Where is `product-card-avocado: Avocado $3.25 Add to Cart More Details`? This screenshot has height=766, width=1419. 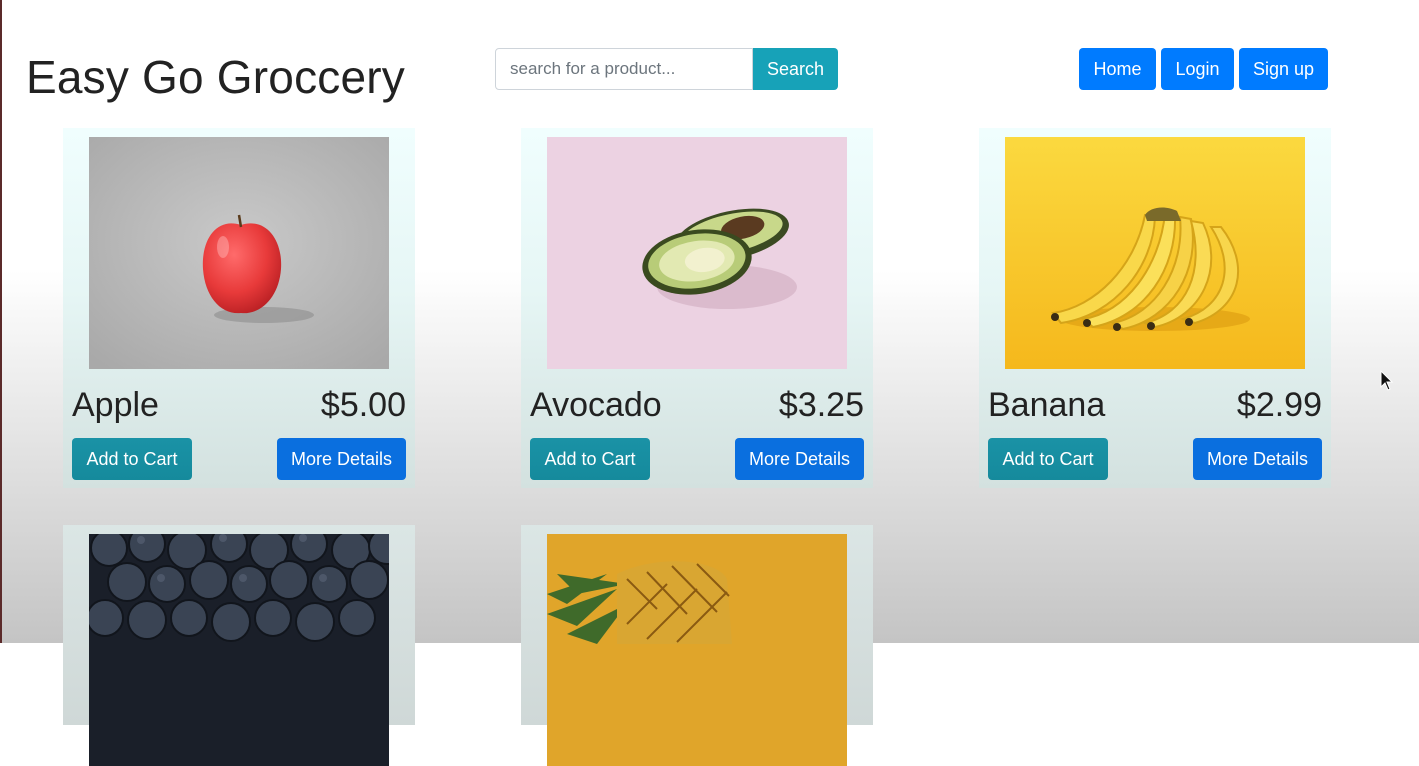 product-card-avocado: Avocado $3.25 Add to Cart More Details is located at coordinates (697, 308).